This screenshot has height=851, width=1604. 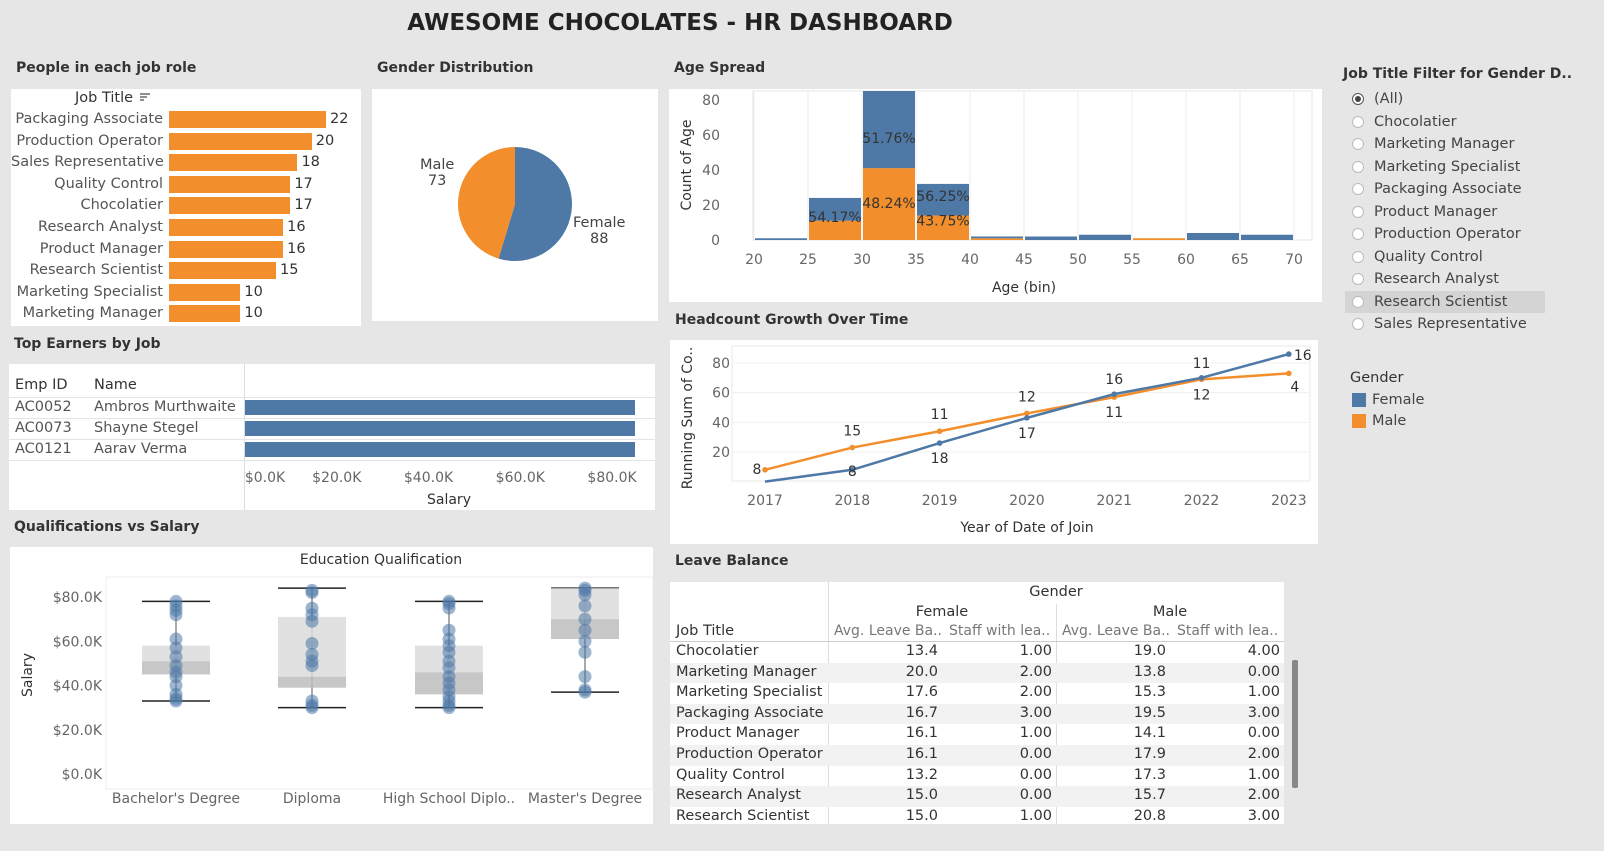 I want to click on filter-option: Packaging Associate, so click(x=1445, y=189).